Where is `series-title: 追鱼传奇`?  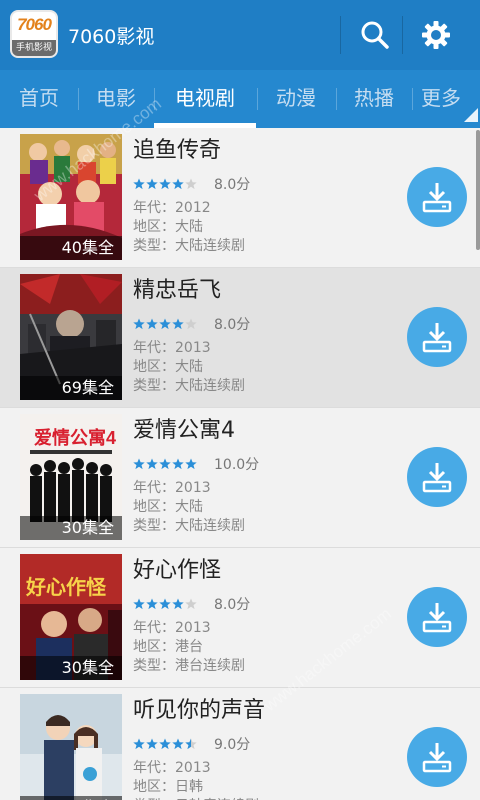
series-title: 追鱼传奇 is located at coordinates (177, 150).